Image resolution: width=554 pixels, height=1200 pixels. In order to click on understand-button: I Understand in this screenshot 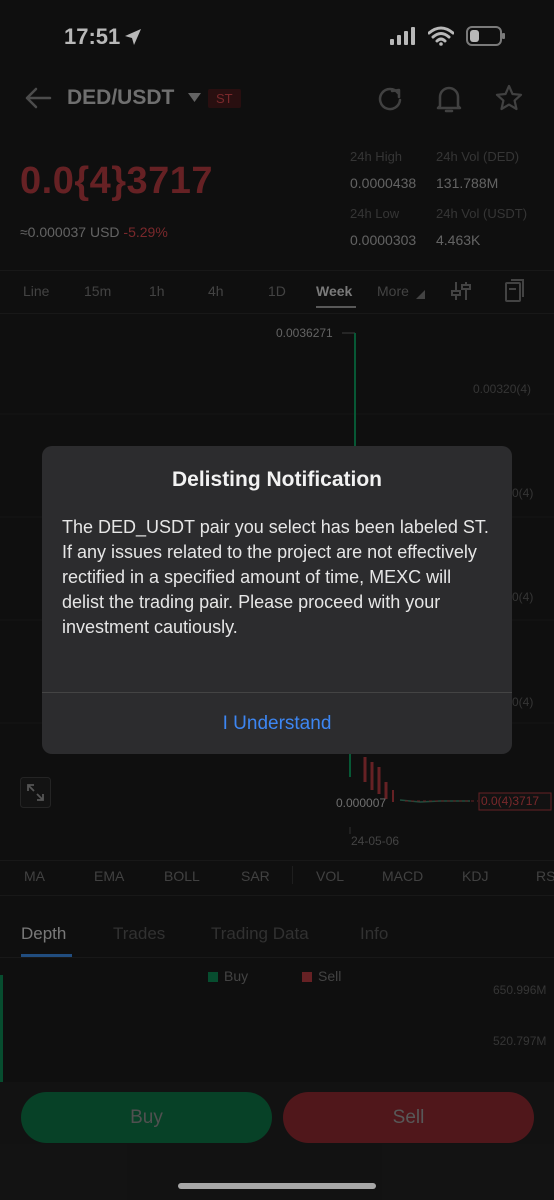, I will do `click(277, 723)`.